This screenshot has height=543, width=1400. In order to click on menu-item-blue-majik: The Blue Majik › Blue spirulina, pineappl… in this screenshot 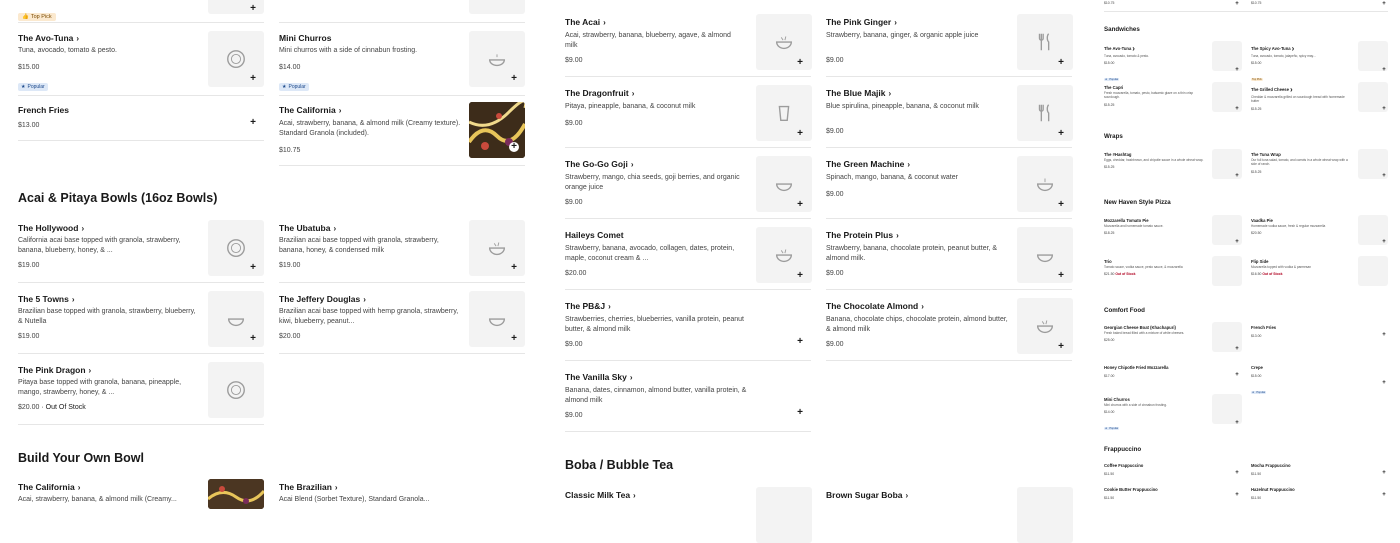, I will do `click(918, 111)`.